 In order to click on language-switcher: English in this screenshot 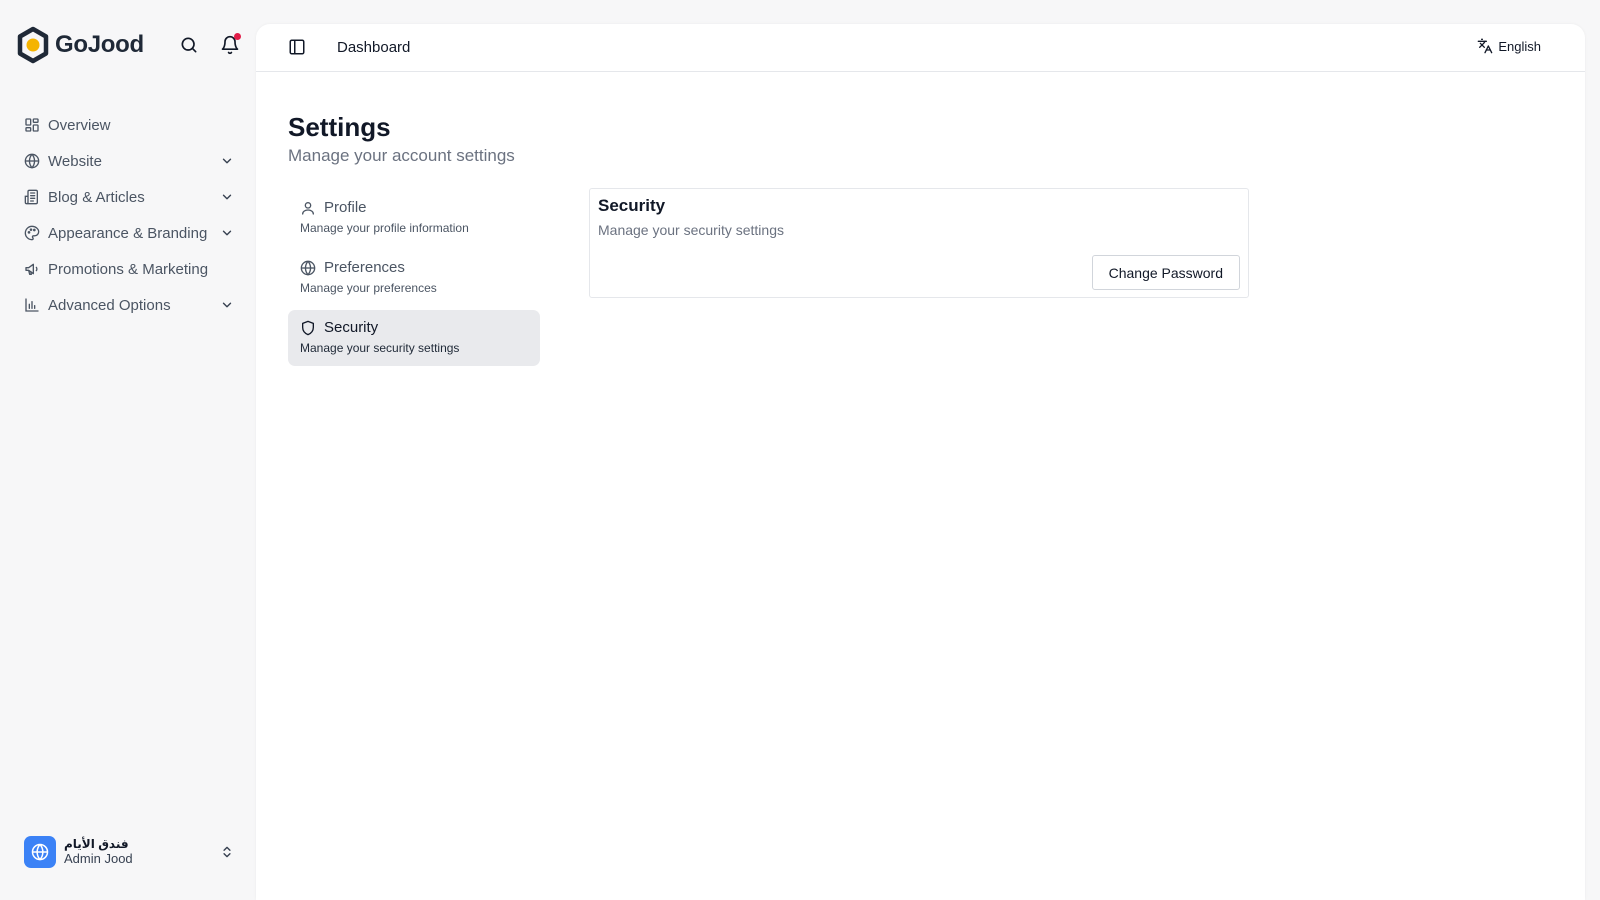, I will do `click(1509, 46)`.